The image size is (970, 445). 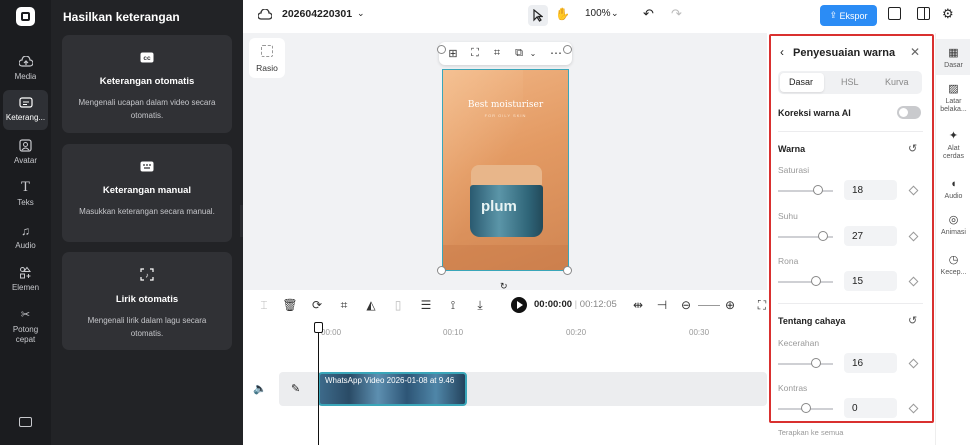 I want to click on play-button, so click(x=519, y=305).